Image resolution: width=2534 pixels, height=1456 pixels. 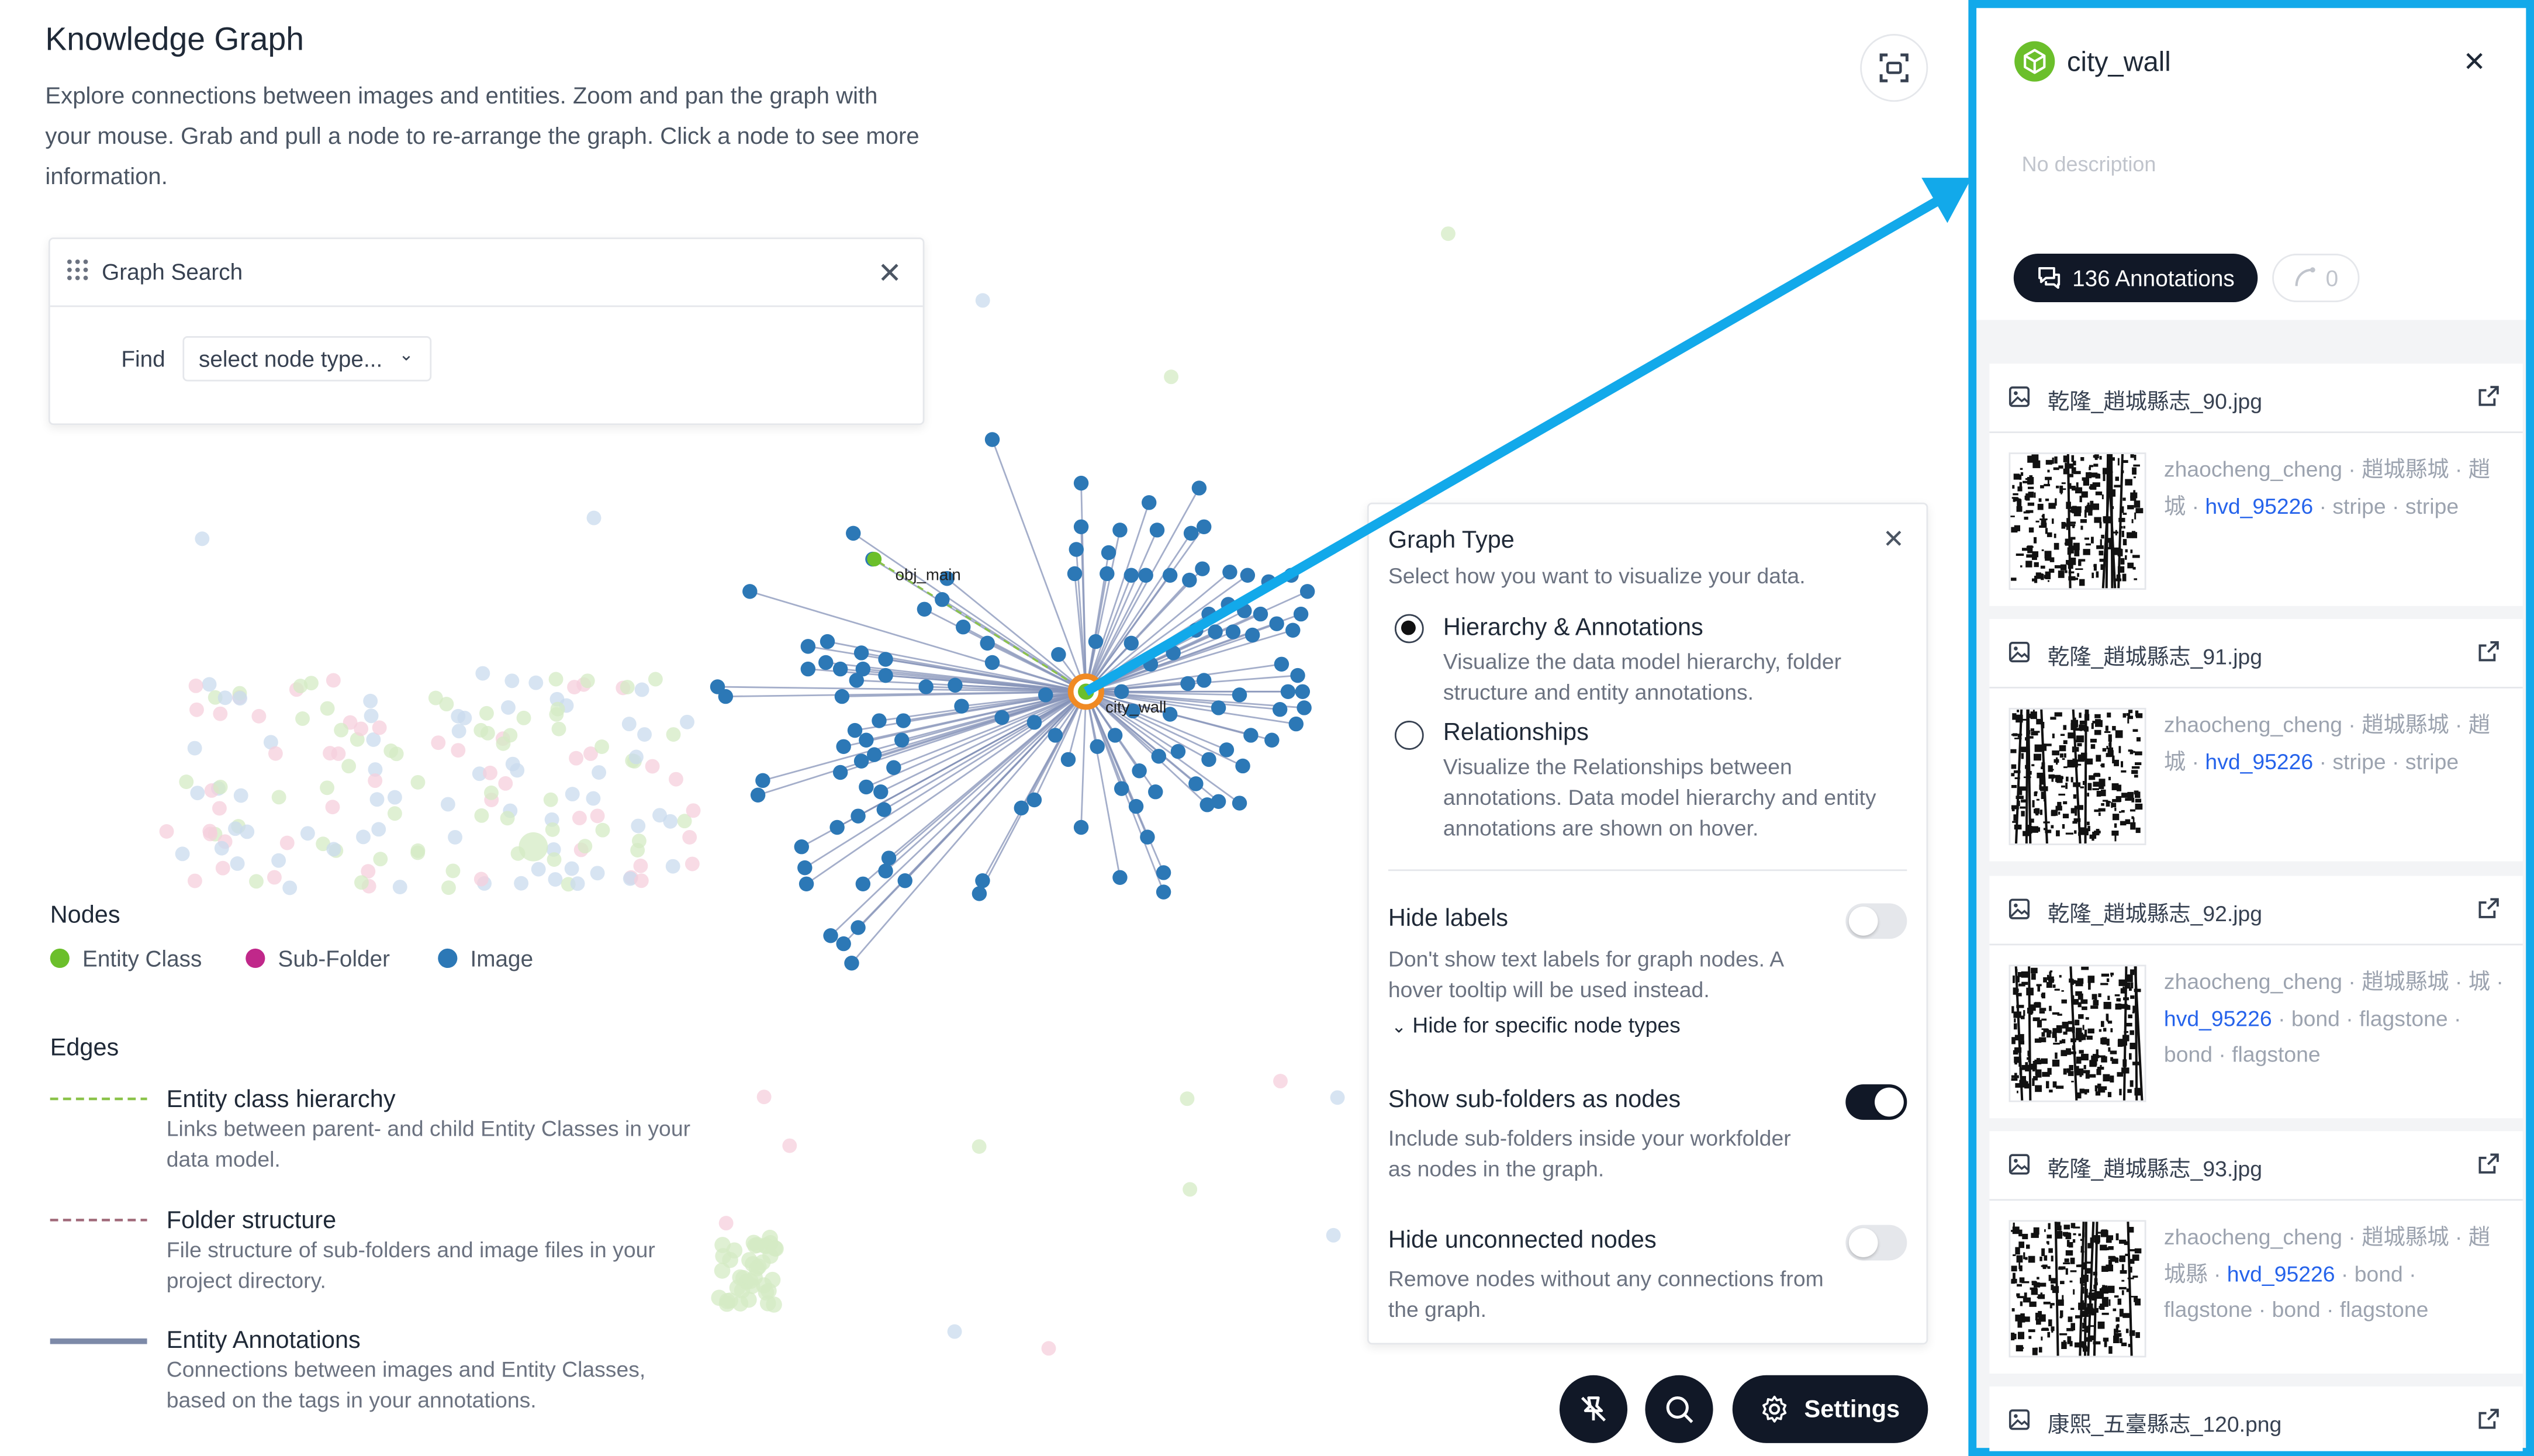 I want to click on unconnected-toggle, so click(x=1876, y=1243).